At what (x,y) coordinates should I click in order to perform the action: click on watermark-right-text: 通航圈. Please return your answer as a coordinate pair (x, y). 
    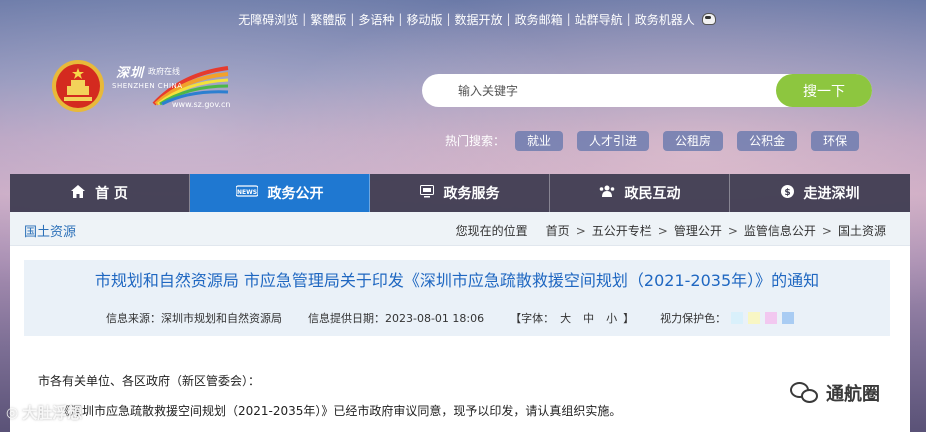
    Looking at the image, I should click on (853, 394).